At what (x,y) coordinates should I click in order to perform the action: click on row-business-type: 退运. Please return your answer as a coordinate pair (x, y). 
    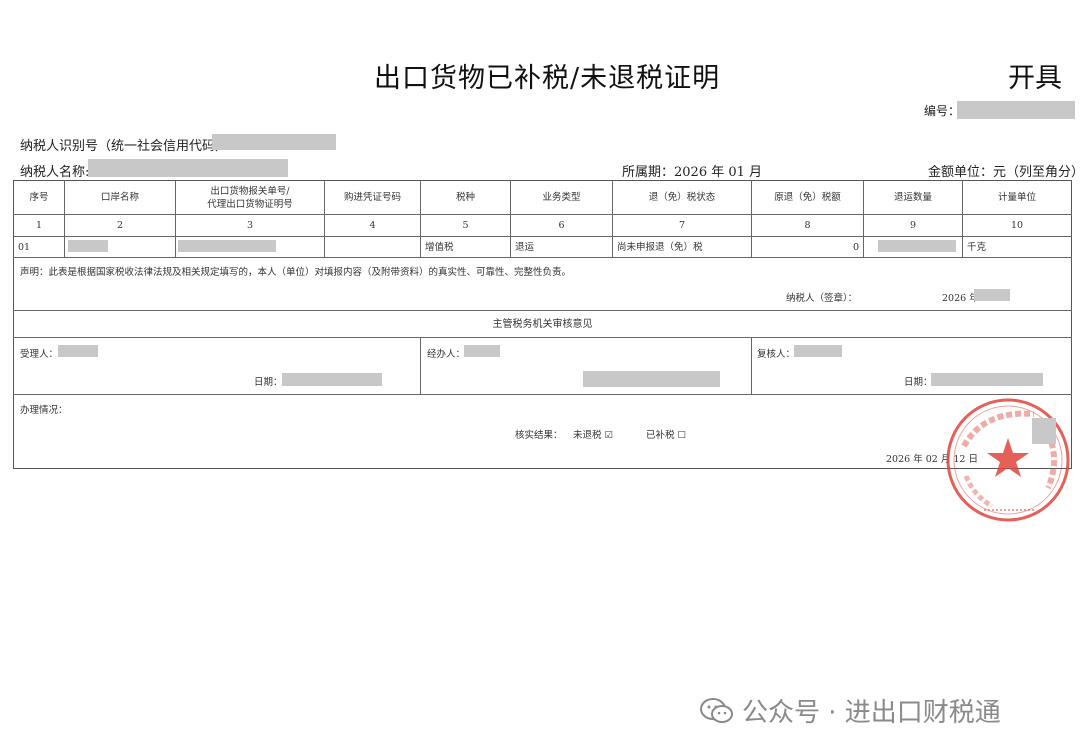
    Looking at the image, I should click on (525, 247).